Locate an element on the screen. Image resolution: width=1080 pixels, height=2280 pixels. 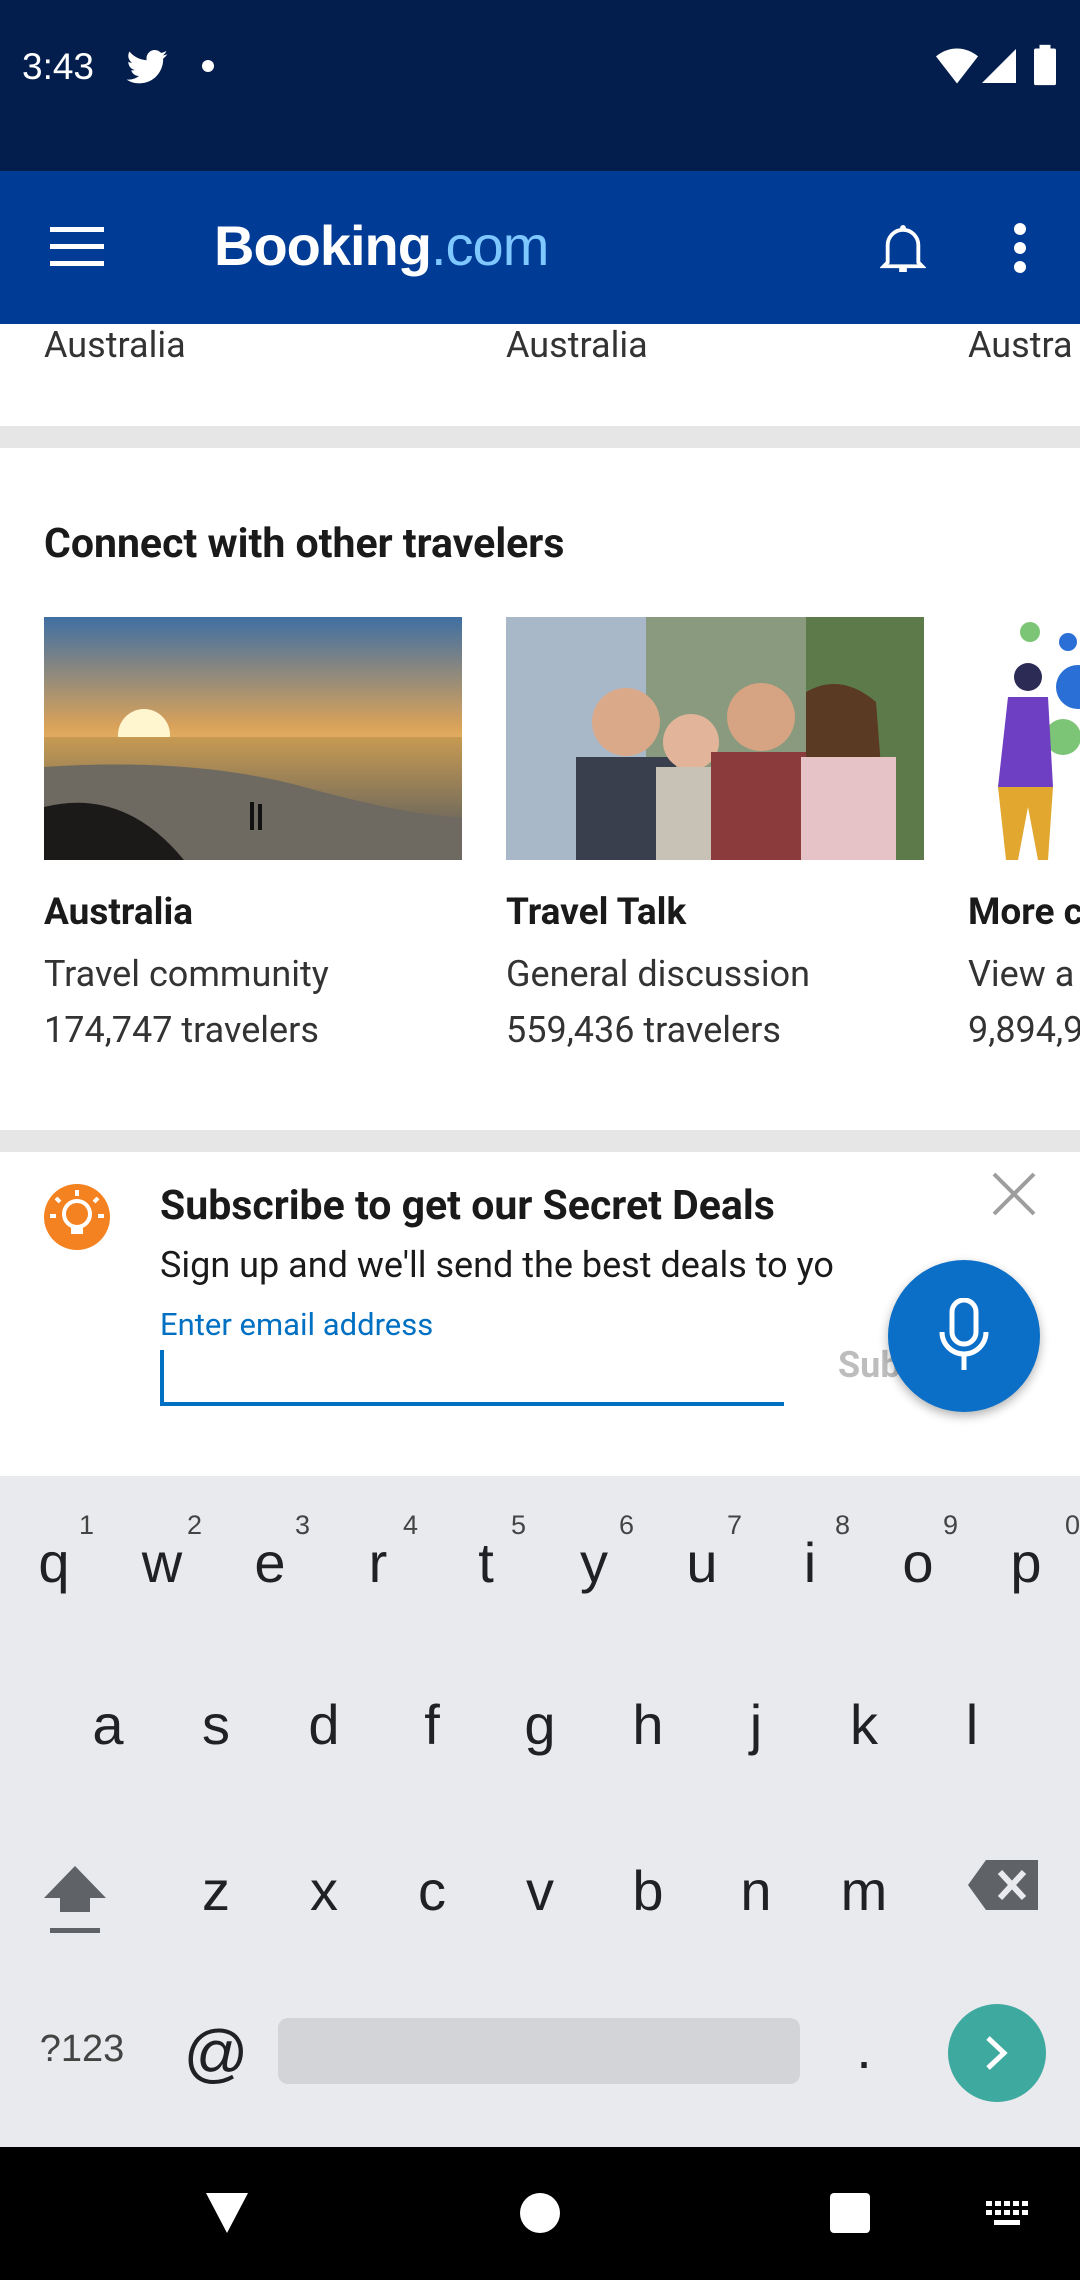
menu-icon is located at coordinates (77, 247).